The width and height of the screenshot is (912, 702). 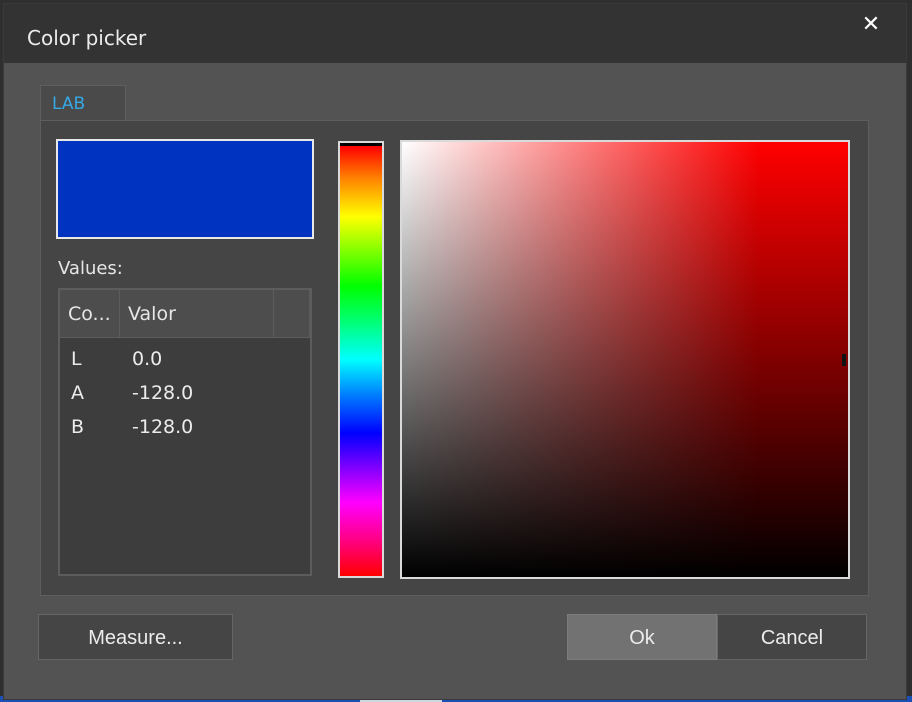 I want to click on table-row: A -128.0, so click(x=185, y=393).